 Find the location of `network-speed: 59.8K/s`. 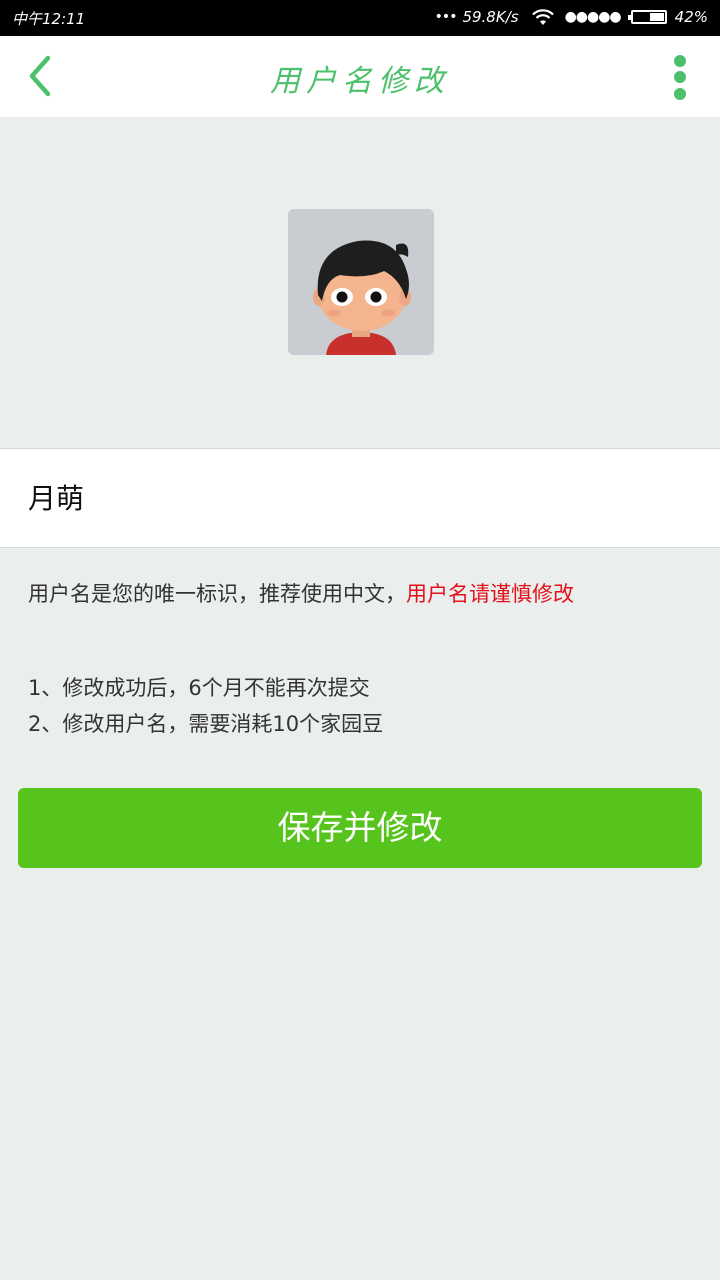

network-speed: 59.8K/s is located at coordinates (490, 17).